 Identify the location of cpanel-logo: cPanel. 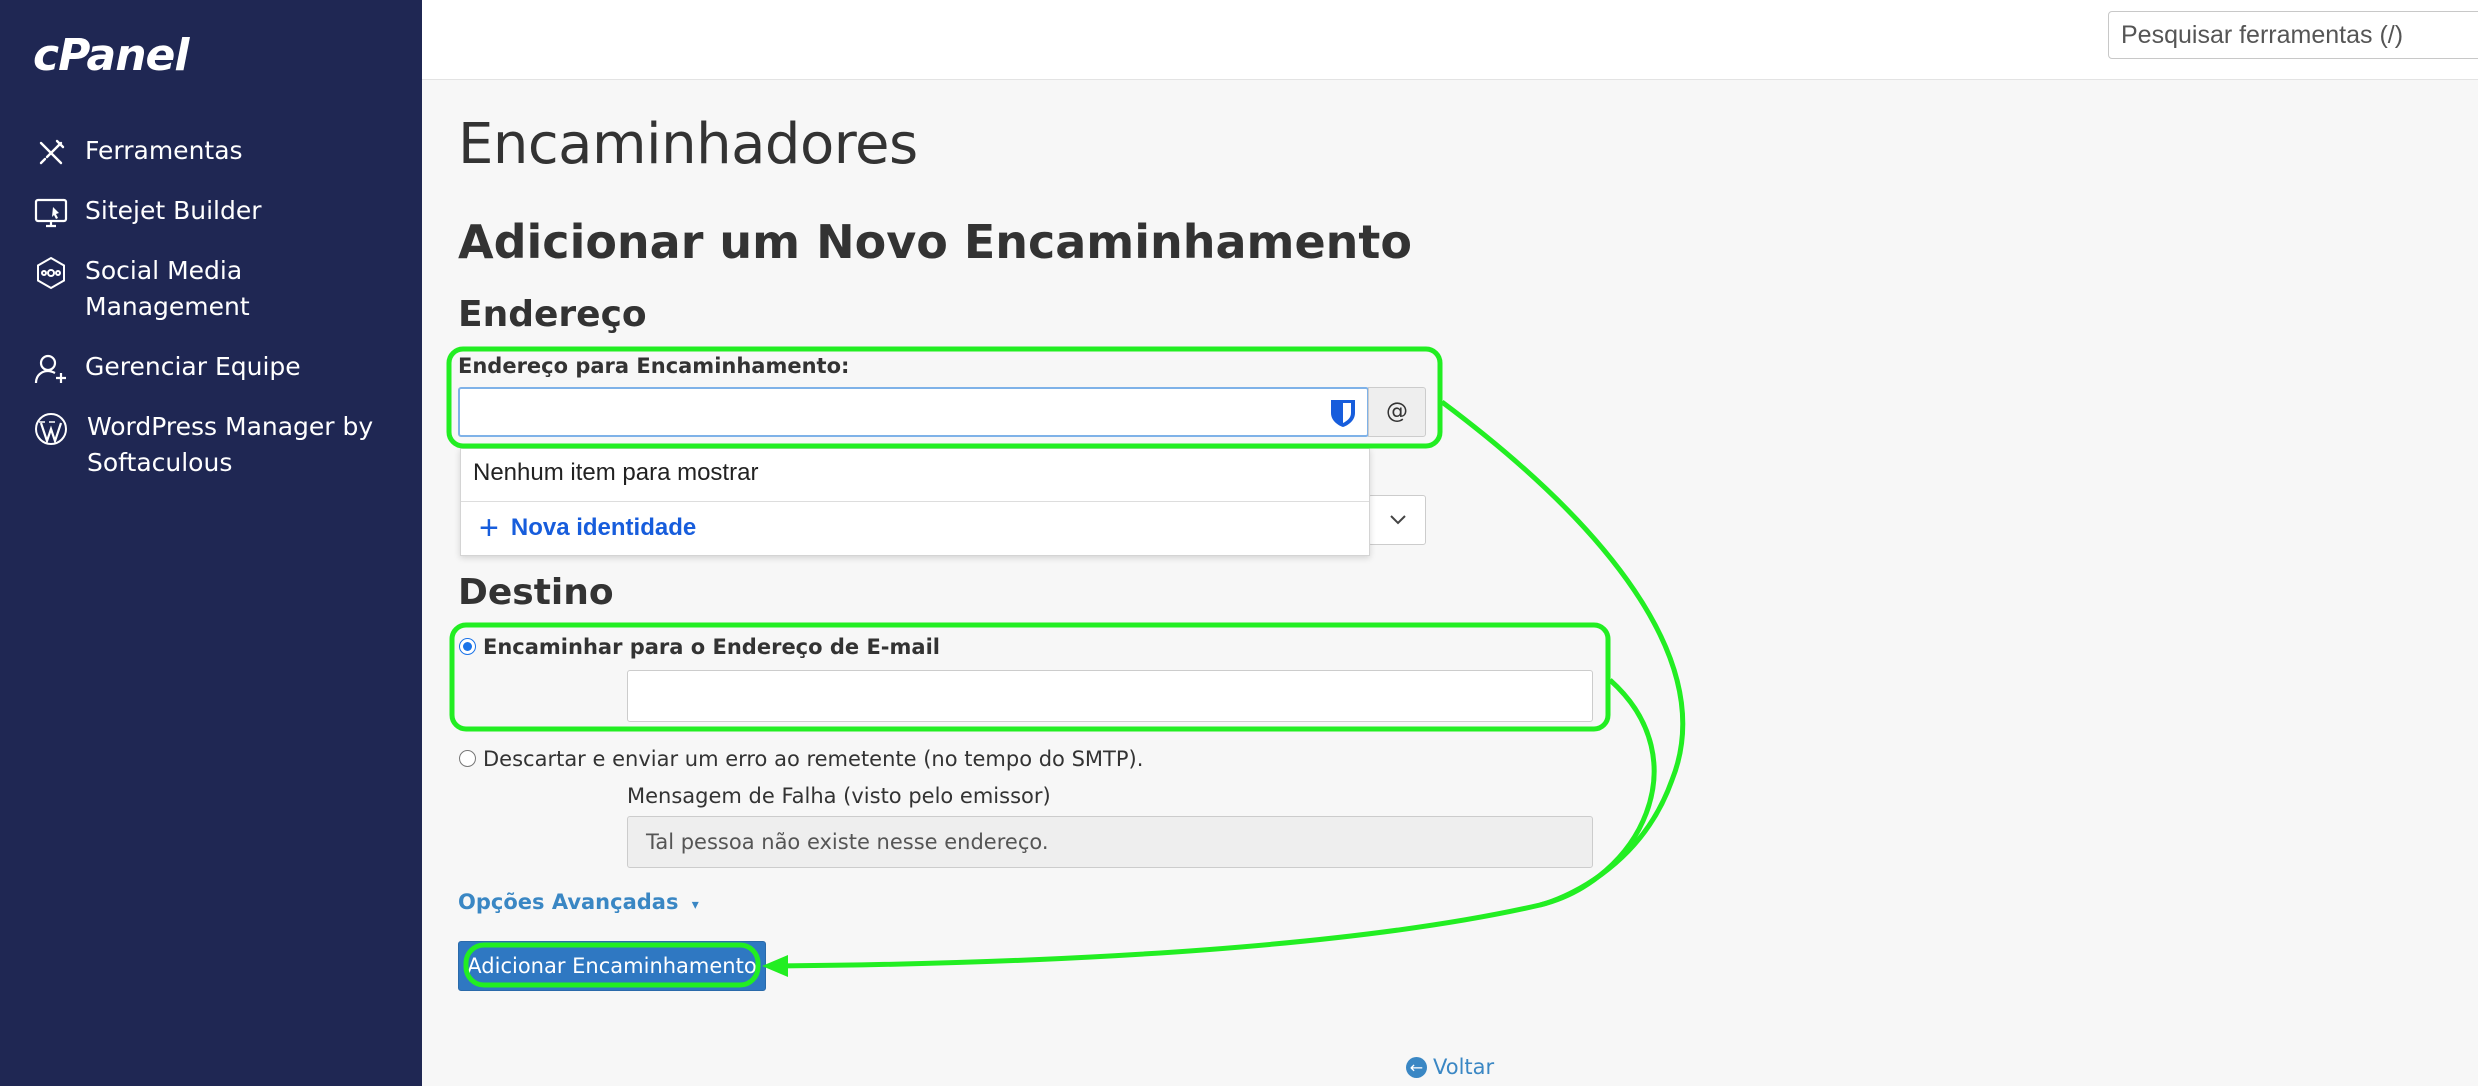
(111, 55).